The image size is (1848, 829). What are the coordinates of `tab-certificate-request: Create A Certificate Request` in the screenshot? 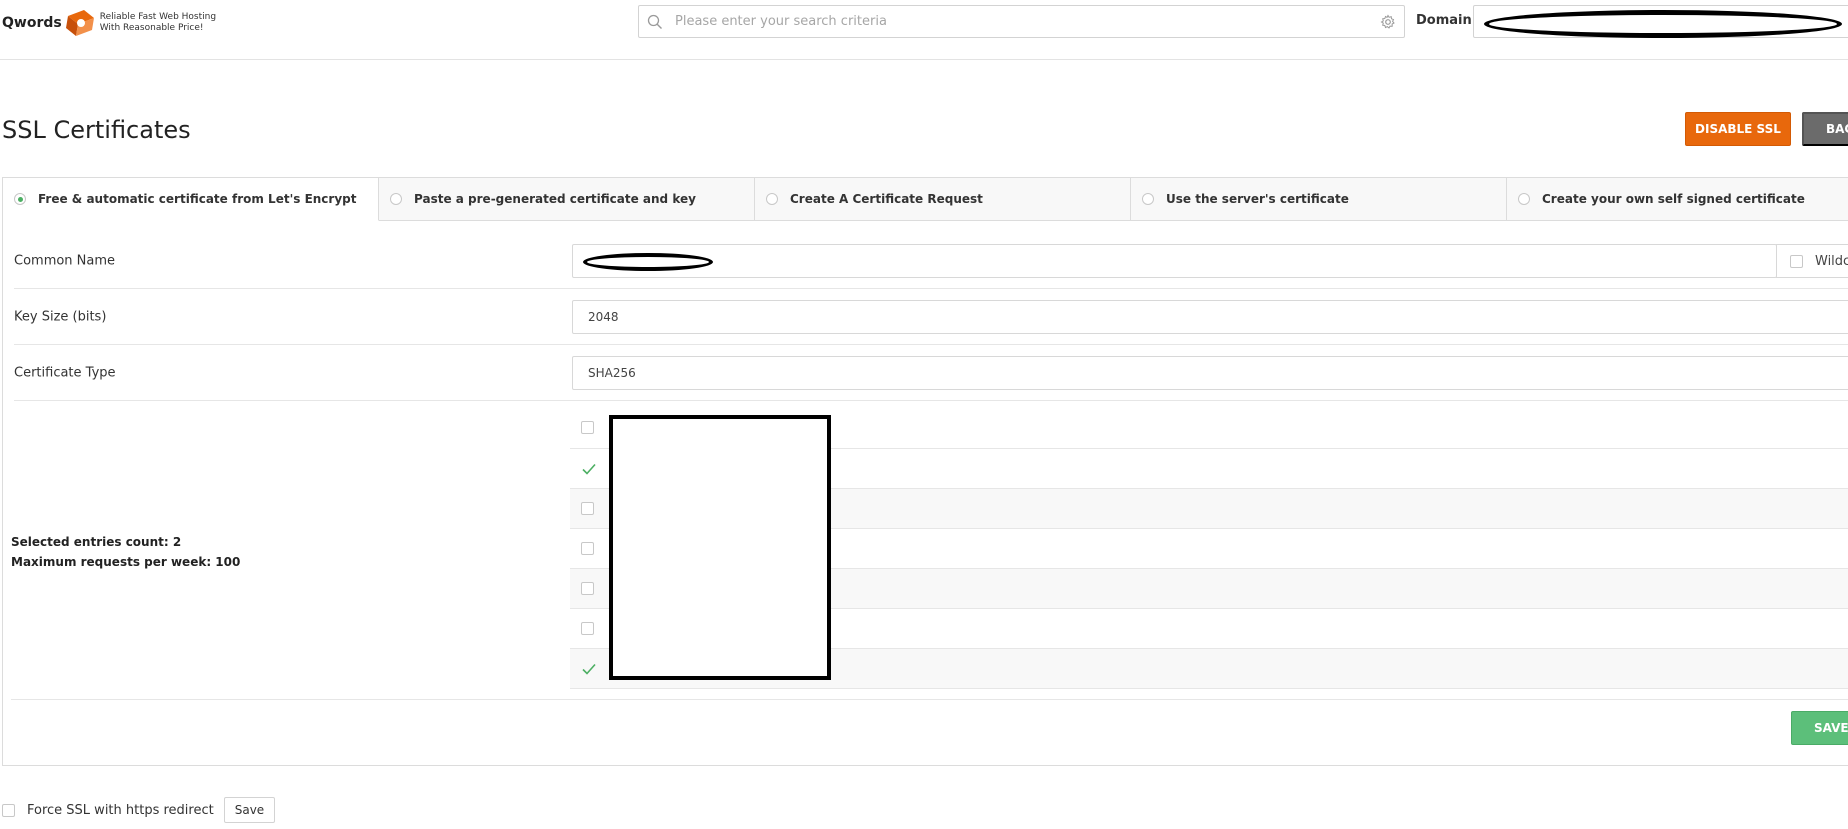 It's located at (943, 199).